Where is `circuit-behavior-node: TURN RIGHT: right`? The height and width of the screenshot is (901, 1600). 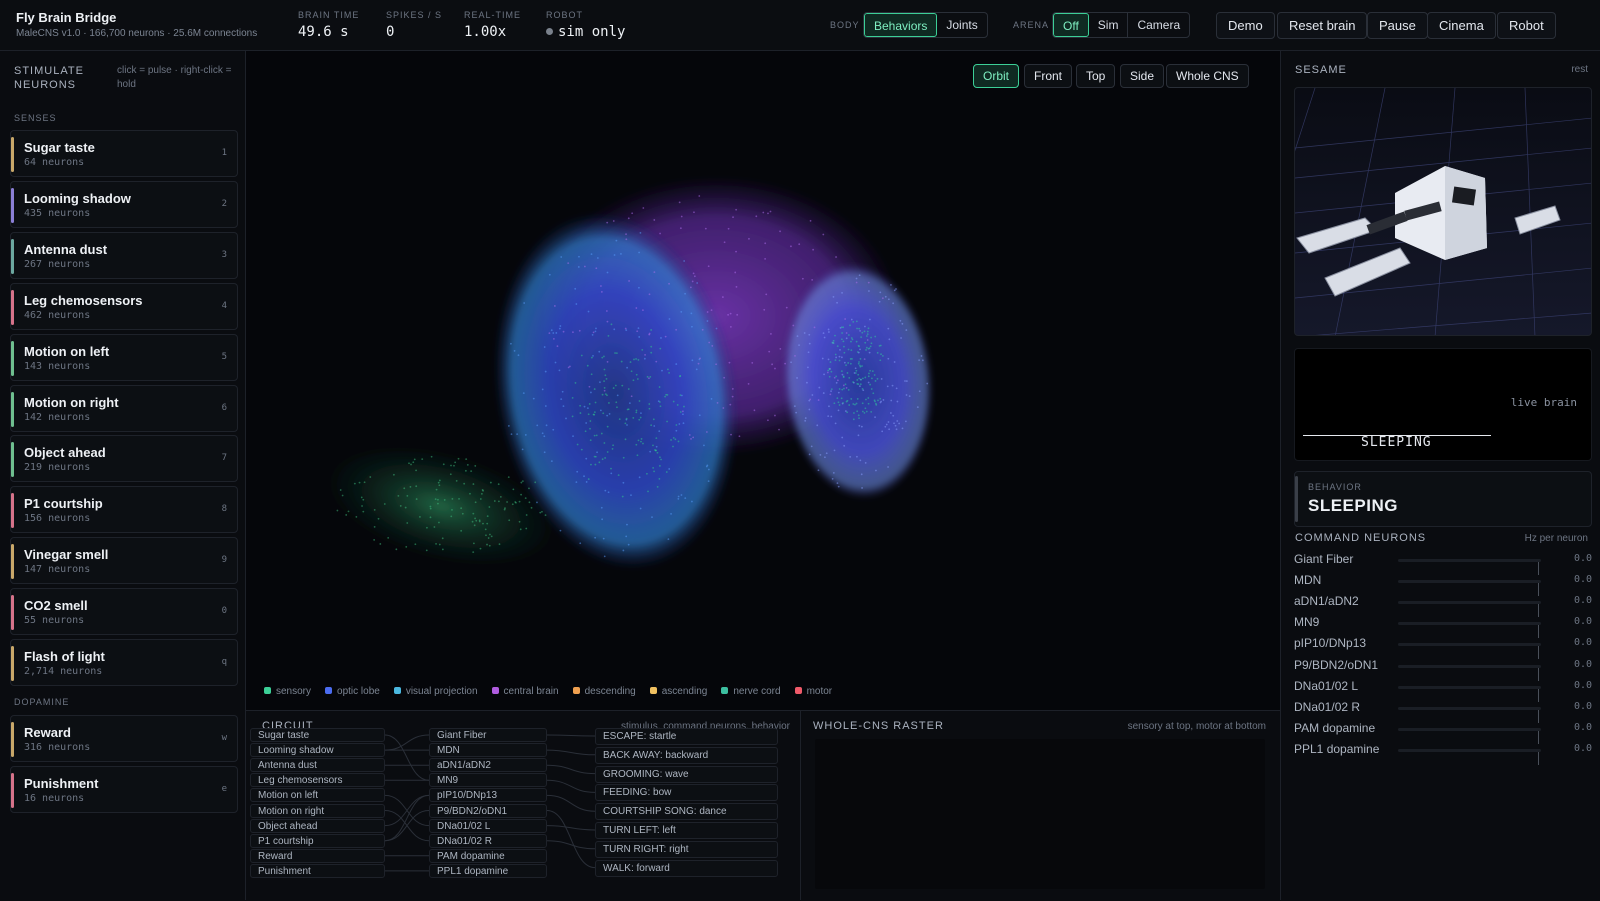
circuit-behavior-node: TURN RIGHT: right is located at coordinates (686, 849).